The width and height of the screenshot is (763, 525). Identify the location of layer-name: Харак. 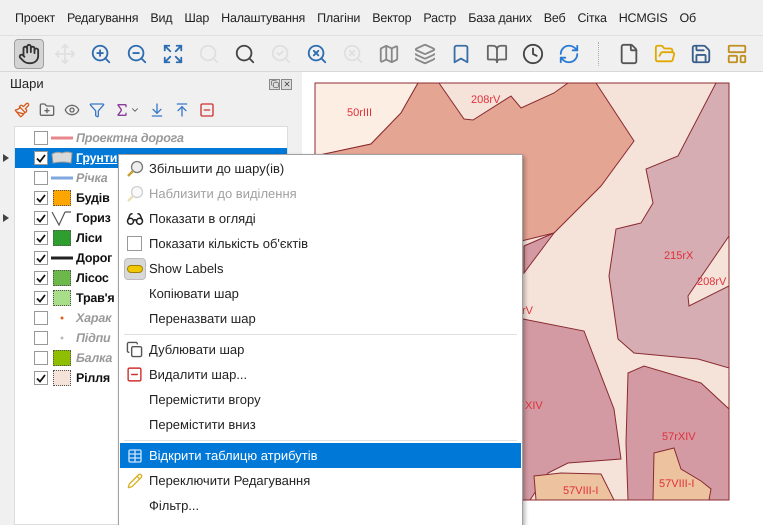
(94, 318).